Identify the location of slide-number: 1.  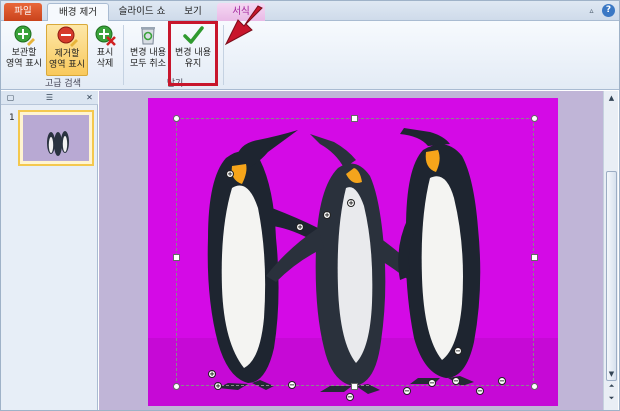
(12, 118).